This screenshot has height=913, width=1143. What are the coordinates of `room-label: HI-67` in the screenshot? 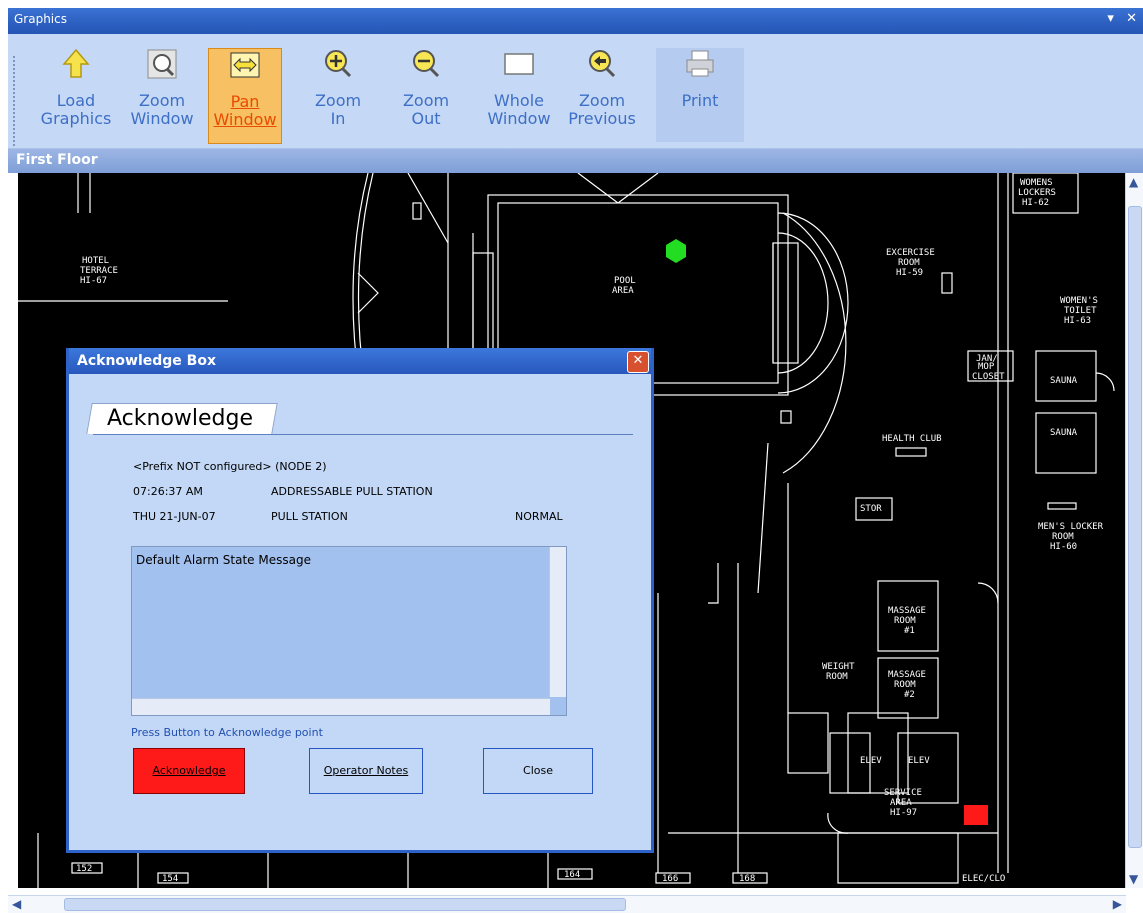 It's located at (93, 281).